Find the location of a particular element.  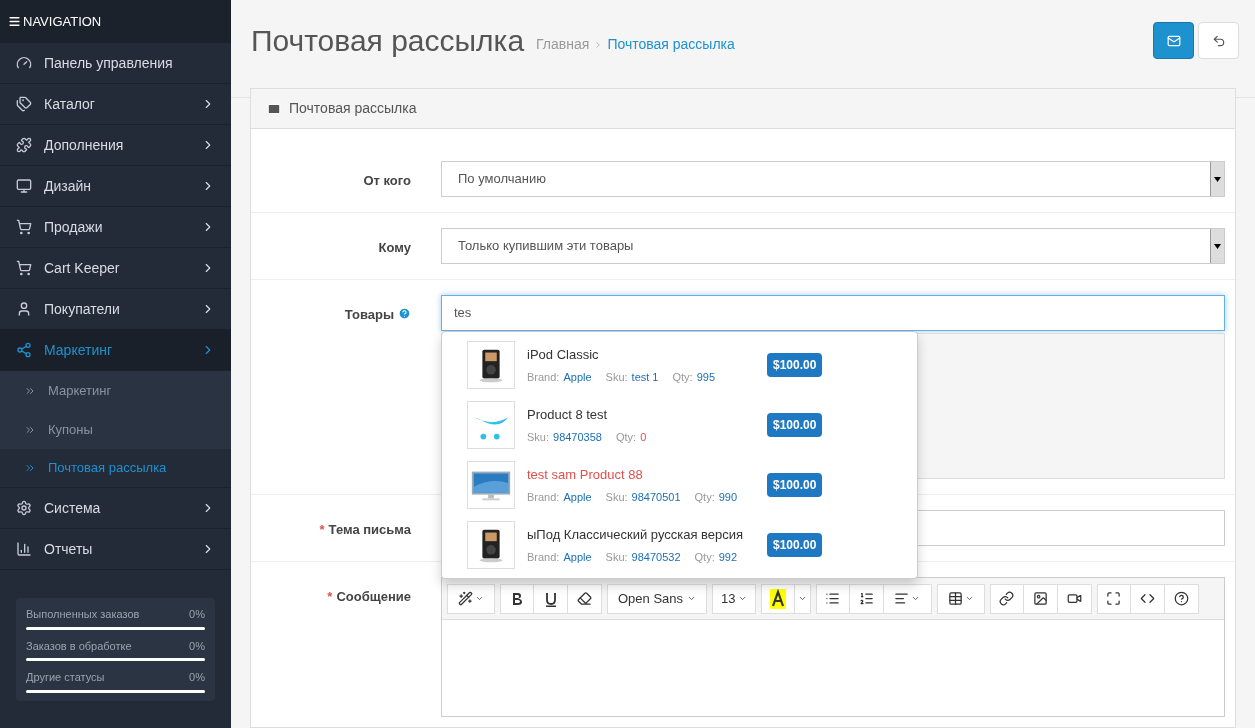

product-name: Product 8 test is located at coordinates (568, 414).